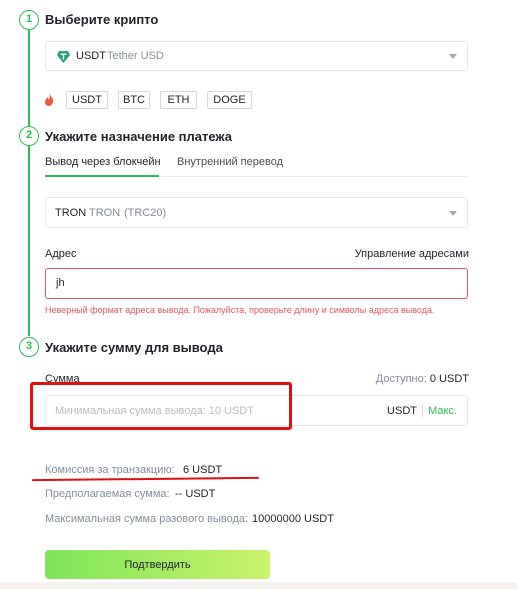 The height and width of the screenshot is (589, 517). I want to click on crypto-symbol: USDT, so click(91, 56).